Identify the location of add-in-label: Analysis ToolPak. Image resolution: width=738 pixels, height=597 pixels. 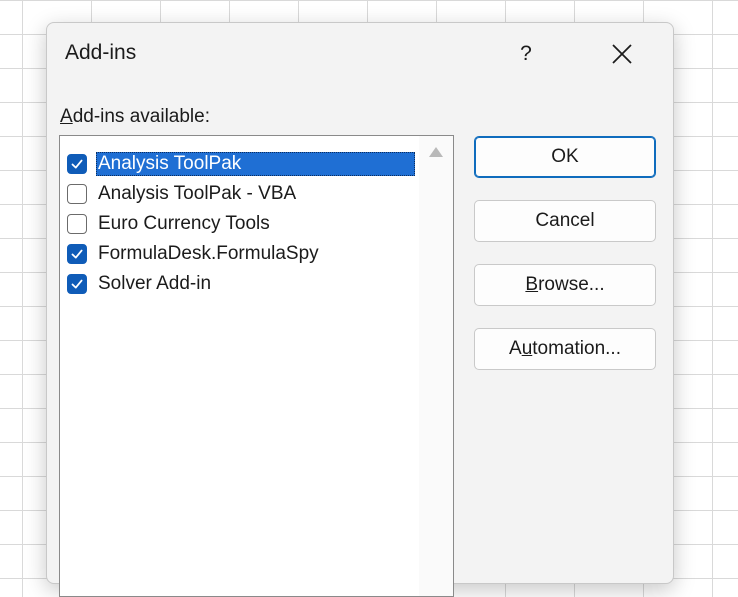
(255, 164).